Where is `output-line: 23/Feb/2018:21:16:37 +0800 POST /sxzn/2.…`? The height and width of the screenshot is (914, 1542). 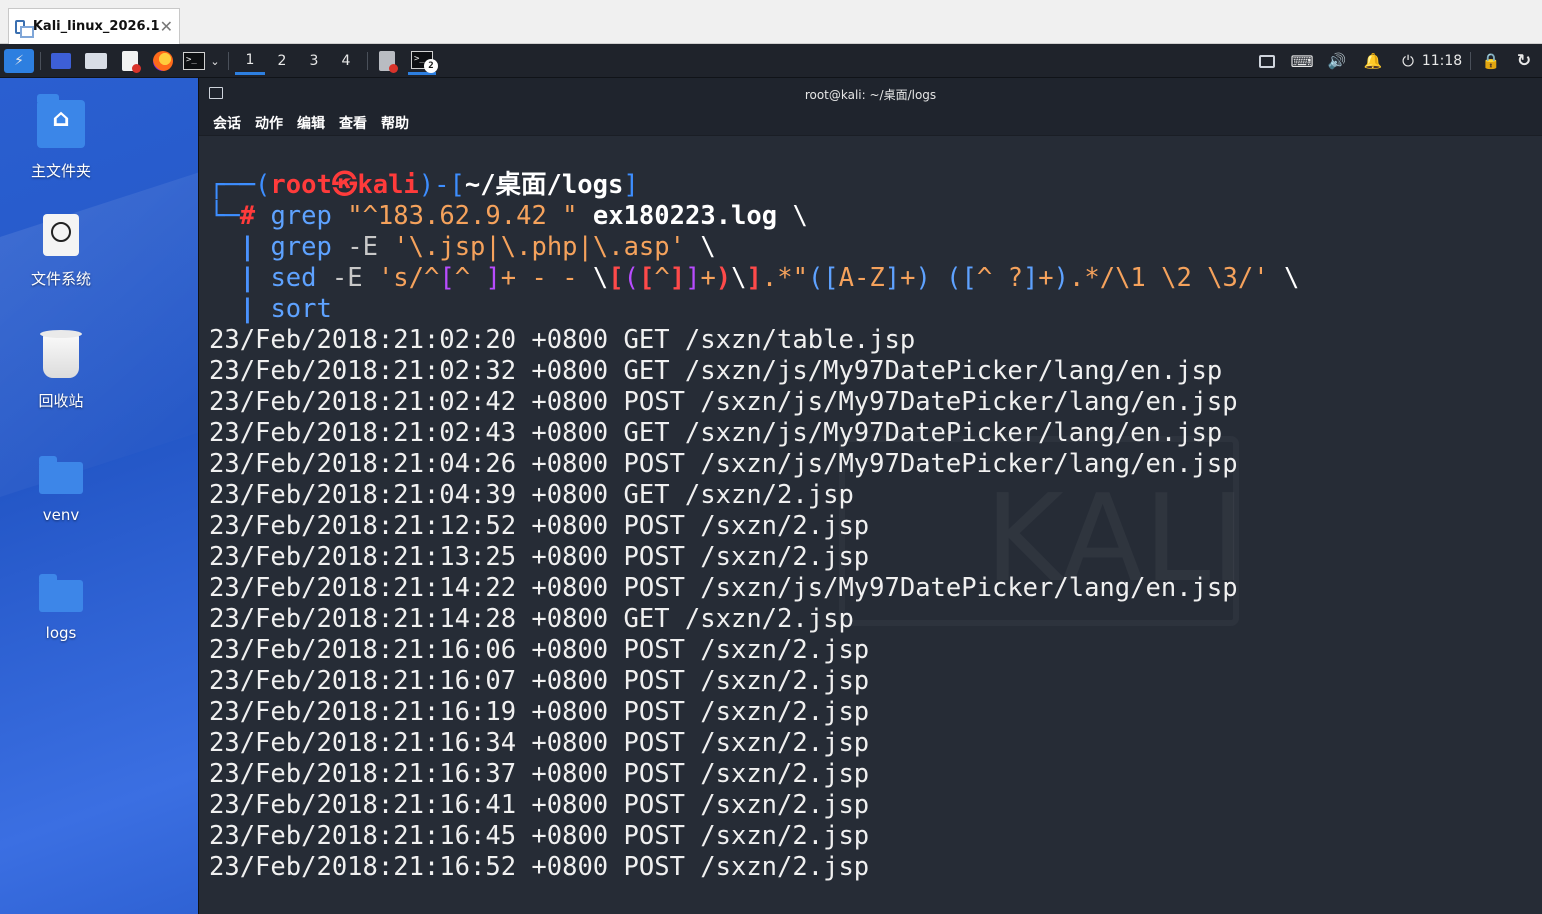
output-line: 23/Feb/2018:21:16:37 +0800 POST /sxzn/2.… is located at coordinates (539, 774).